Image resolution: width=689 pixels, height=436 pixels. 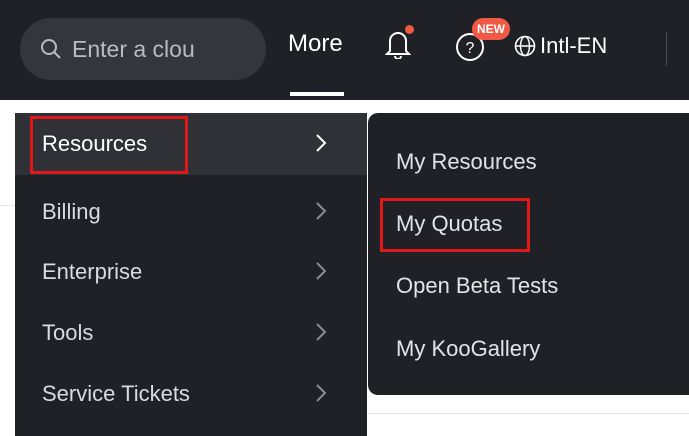 What do you see at coordinates (116, 393) in the screenshot?
I see `menu-item-label: Service Tickets` at bounding box center [116, 393].